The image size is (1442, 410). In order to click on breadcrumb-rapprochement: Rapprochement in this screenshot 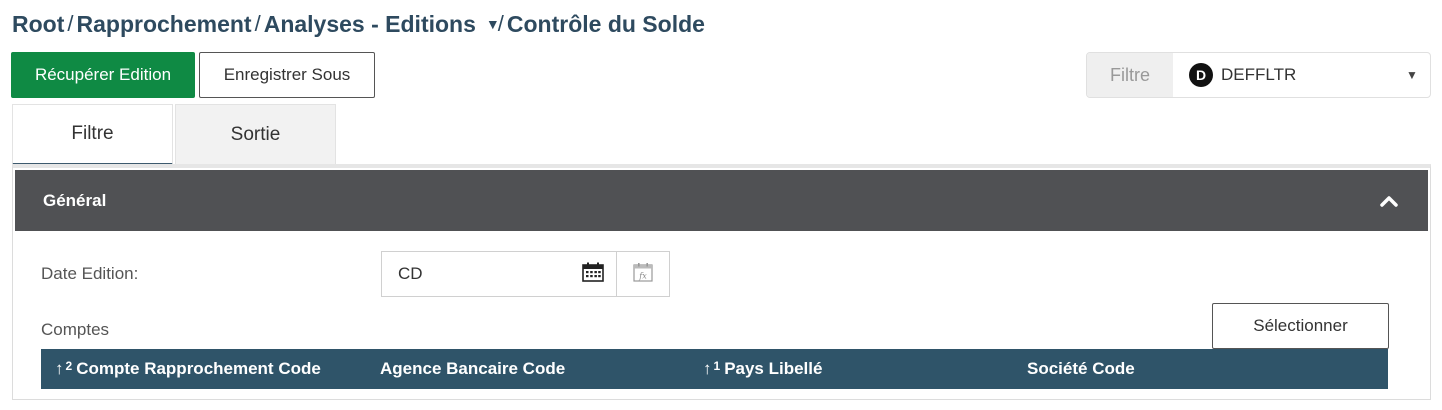, I will do `click(164, 24)`.